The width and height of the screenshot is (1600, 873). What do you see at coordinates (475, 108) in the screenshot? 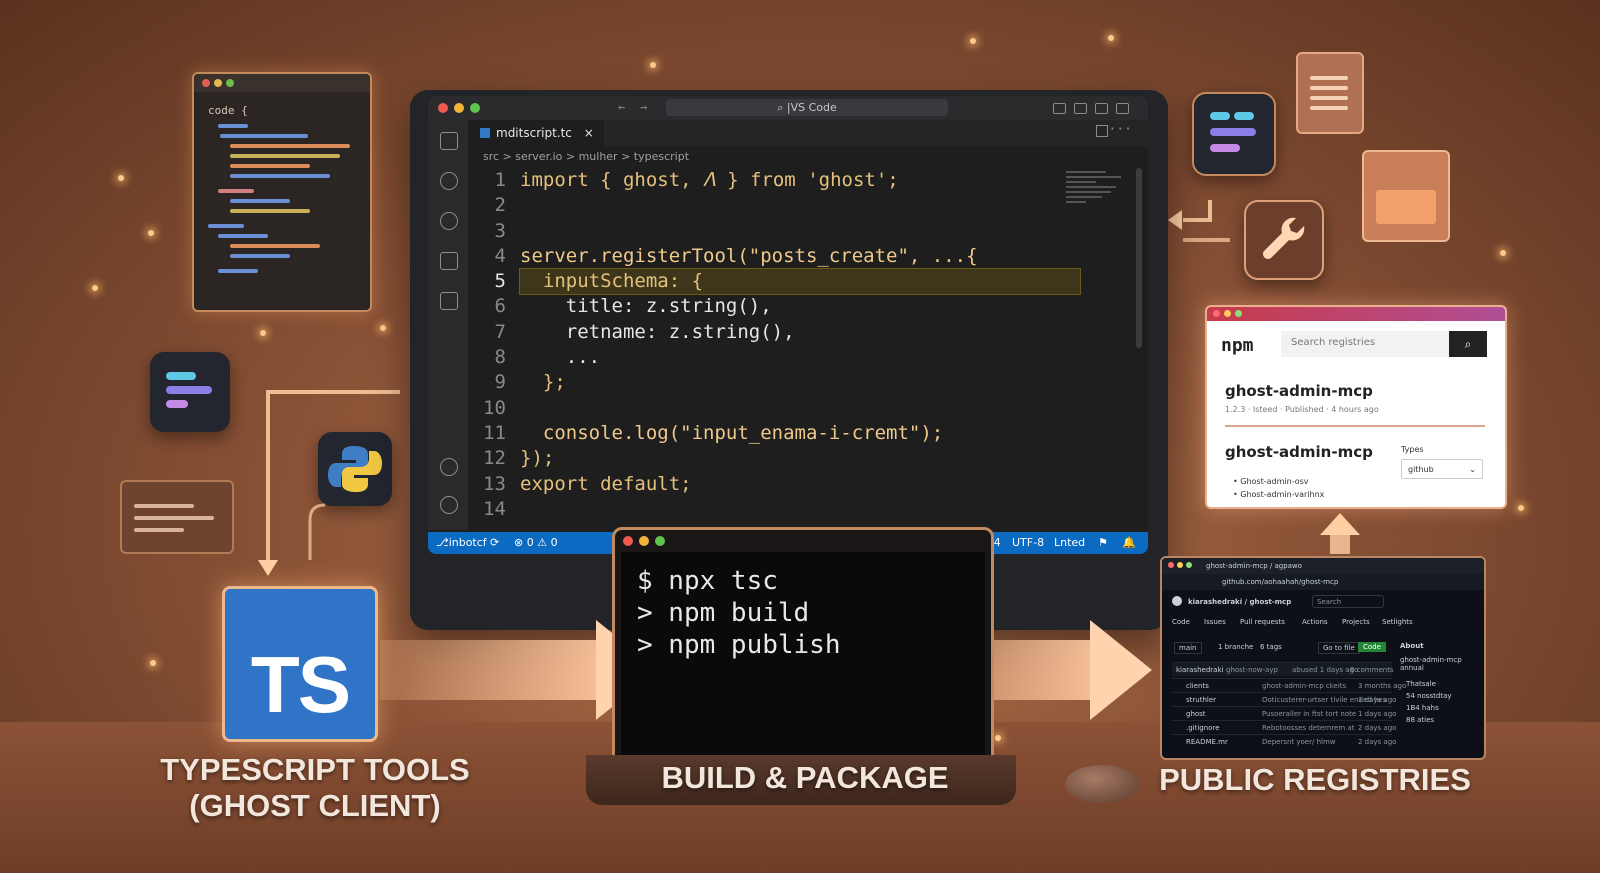
I see `maximize-button` at bounding box center [475, 108].